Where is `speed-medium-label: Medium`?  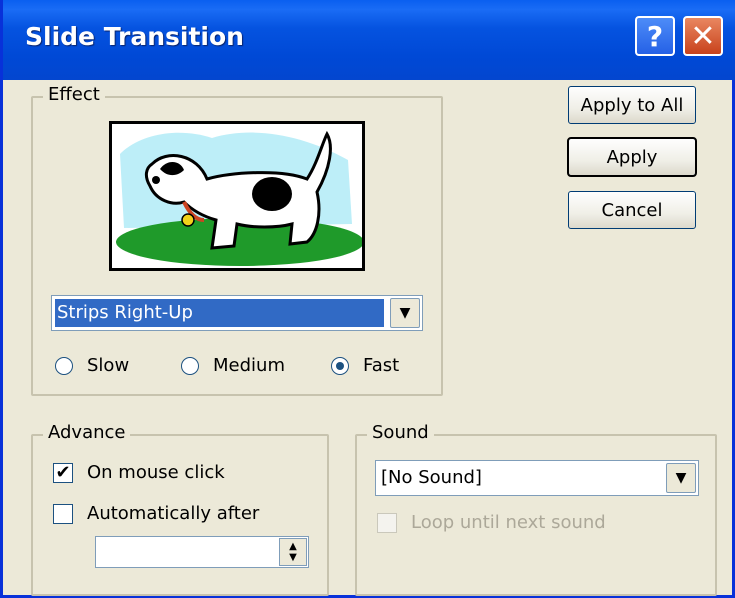
speed-medium-label: Medium is located at coordinates (249, 365).